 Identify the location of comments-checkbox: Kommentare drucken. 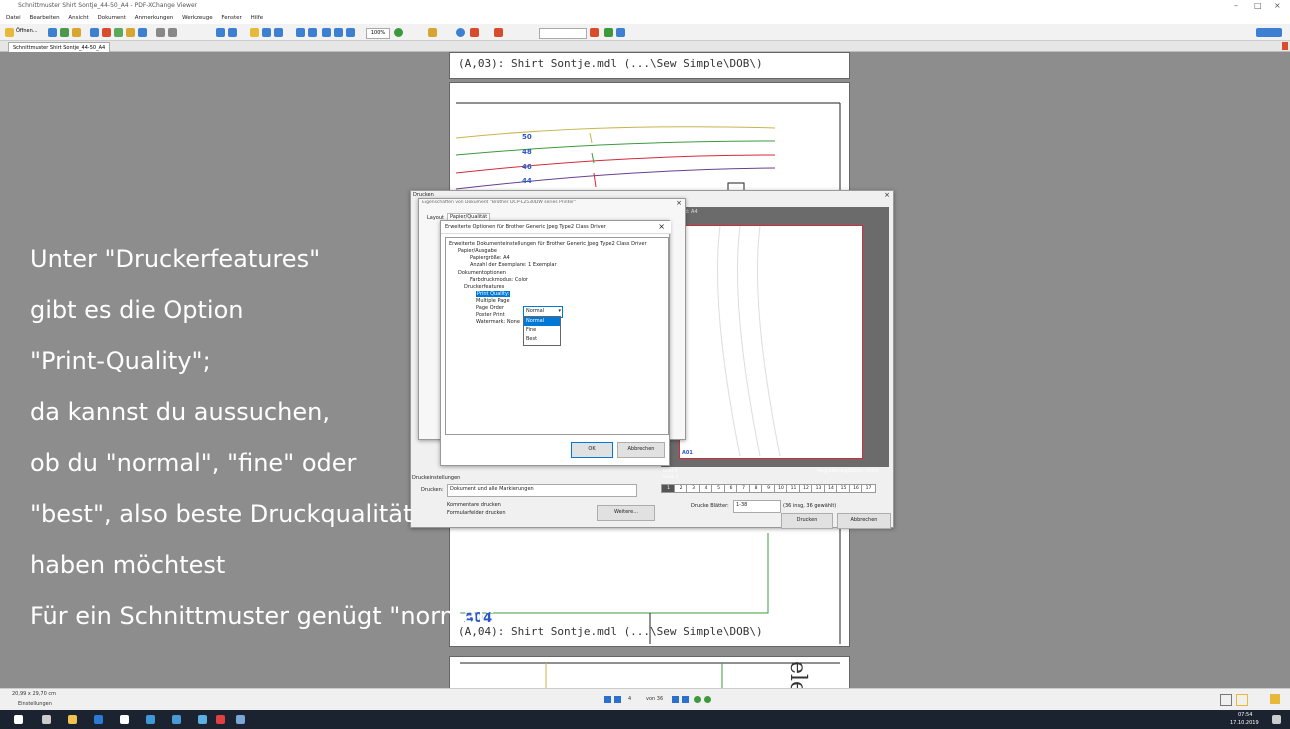
(474, 505).